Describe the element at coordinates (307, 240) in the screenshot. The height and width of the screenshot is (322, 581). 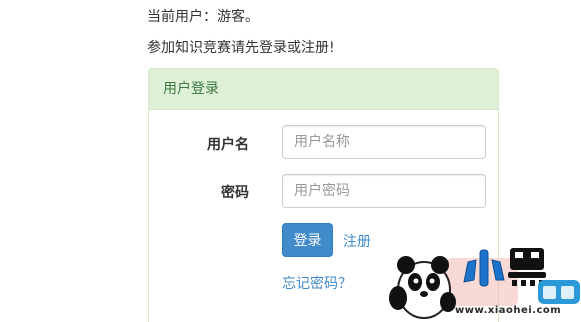
I see `login-button: 登录` at that location.